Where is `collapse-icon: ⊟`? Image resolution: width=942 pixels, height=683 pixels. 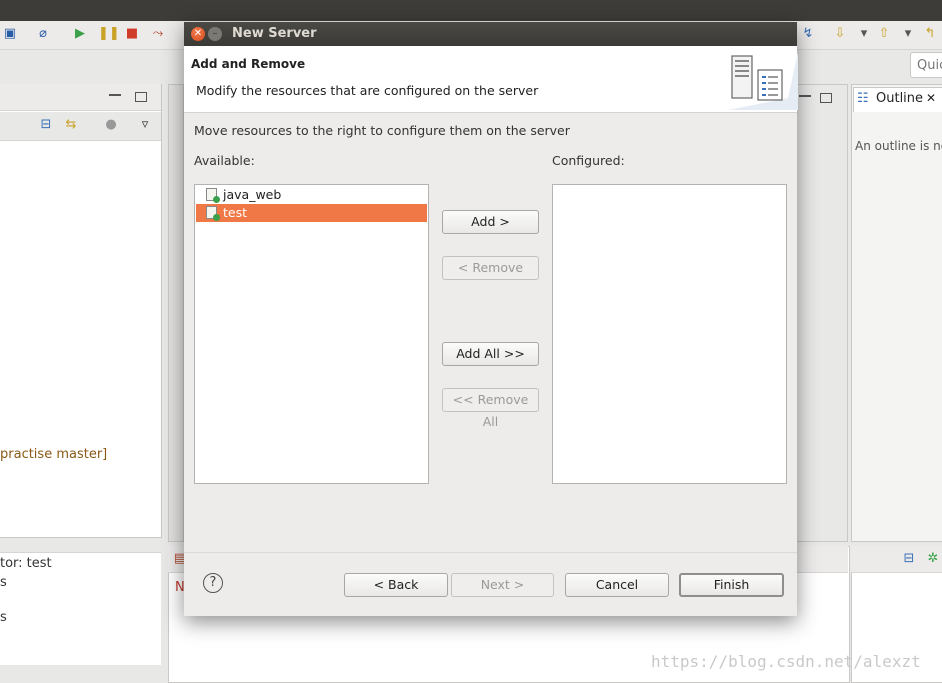
collapse-icon: ⊟ is located at coordinates (909, 559).